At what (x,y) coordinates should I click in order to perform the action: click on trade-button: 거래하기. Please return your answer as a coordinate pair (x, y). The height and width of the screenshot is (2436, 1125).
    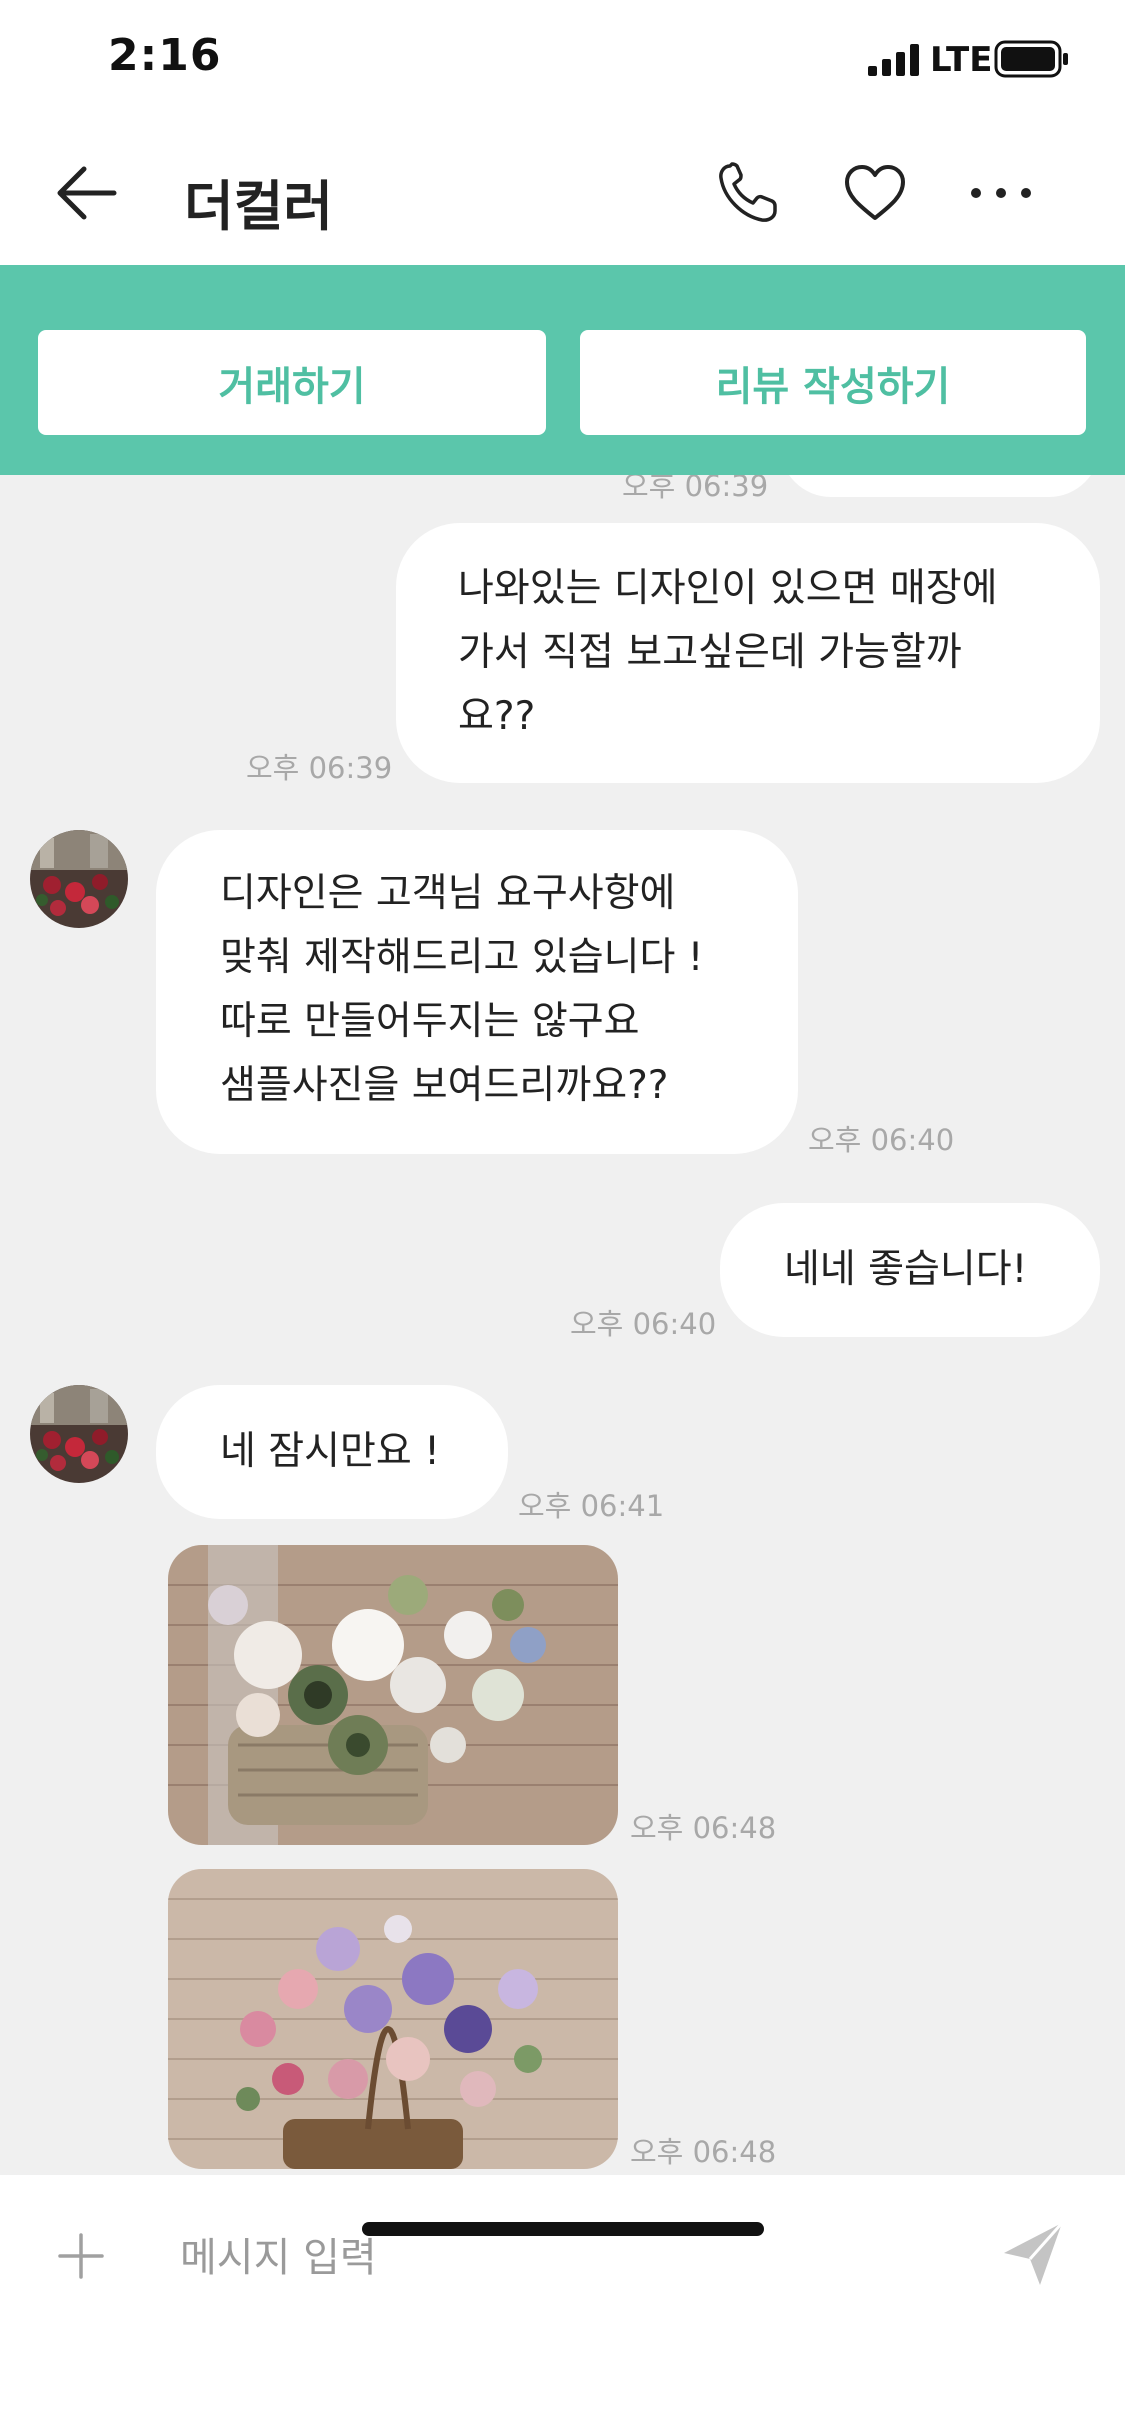
    Looking at the image, I should click on (292, 382).